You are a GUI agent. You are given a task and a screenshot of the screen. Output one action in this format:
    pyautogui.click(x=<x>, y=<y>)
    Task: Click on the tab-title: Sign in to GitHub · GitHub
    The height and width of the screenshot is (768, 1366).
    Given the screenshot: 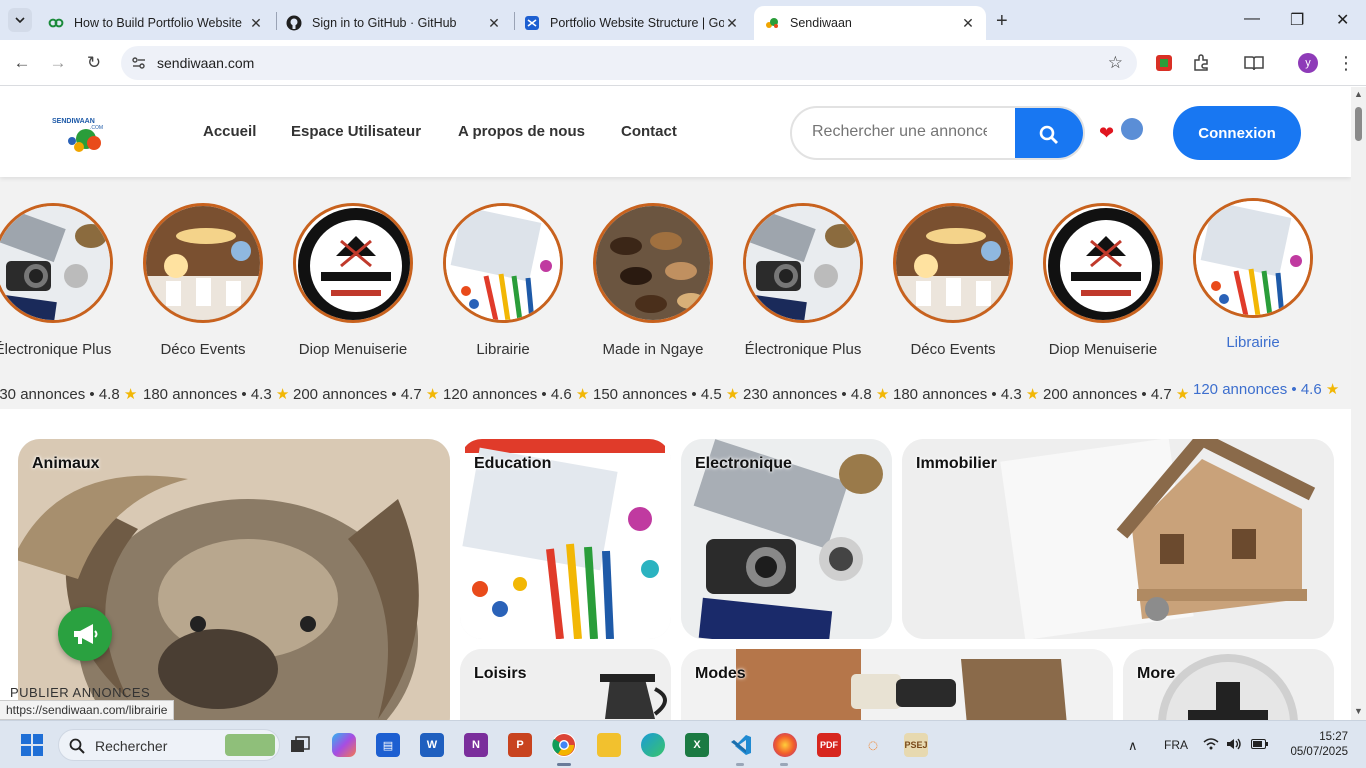 What is the action you would take?
    pyautogui.click(x=384, y=23)
    